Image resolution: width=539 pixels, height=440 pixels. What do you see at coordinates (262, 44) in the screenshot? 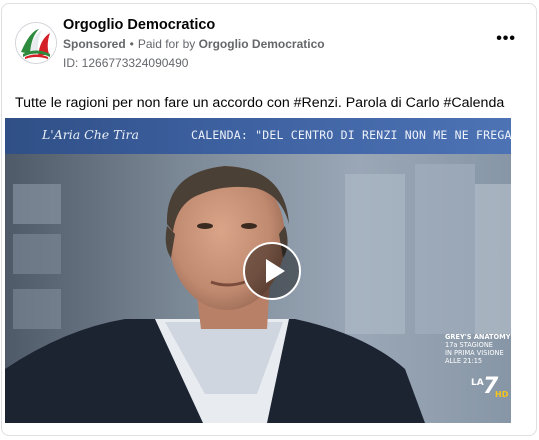
I see `payer-name-link: Orgoglio Democratico` at bounding box center [262, 44].